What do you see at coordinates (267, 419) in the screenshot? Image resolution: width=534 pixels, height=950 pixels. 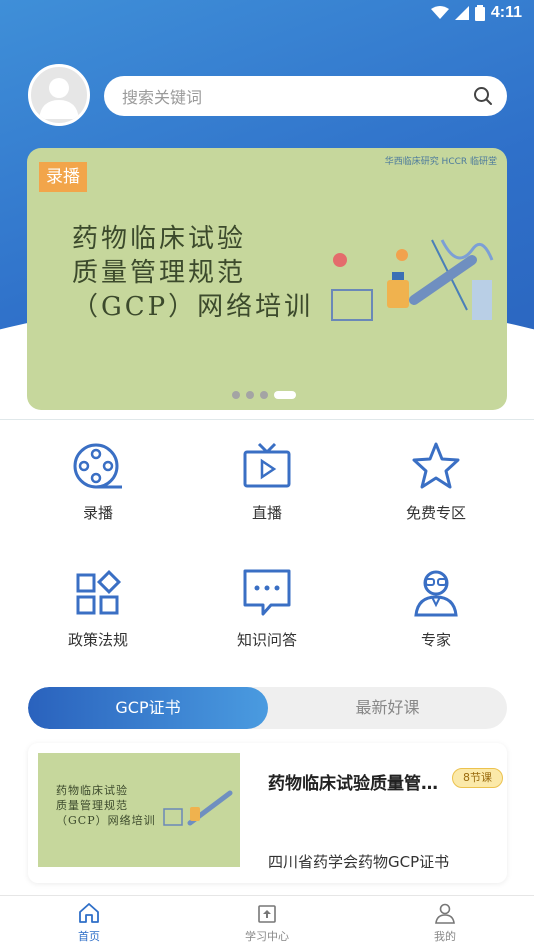 I see `section-divider` at bounding box center [267, 419].